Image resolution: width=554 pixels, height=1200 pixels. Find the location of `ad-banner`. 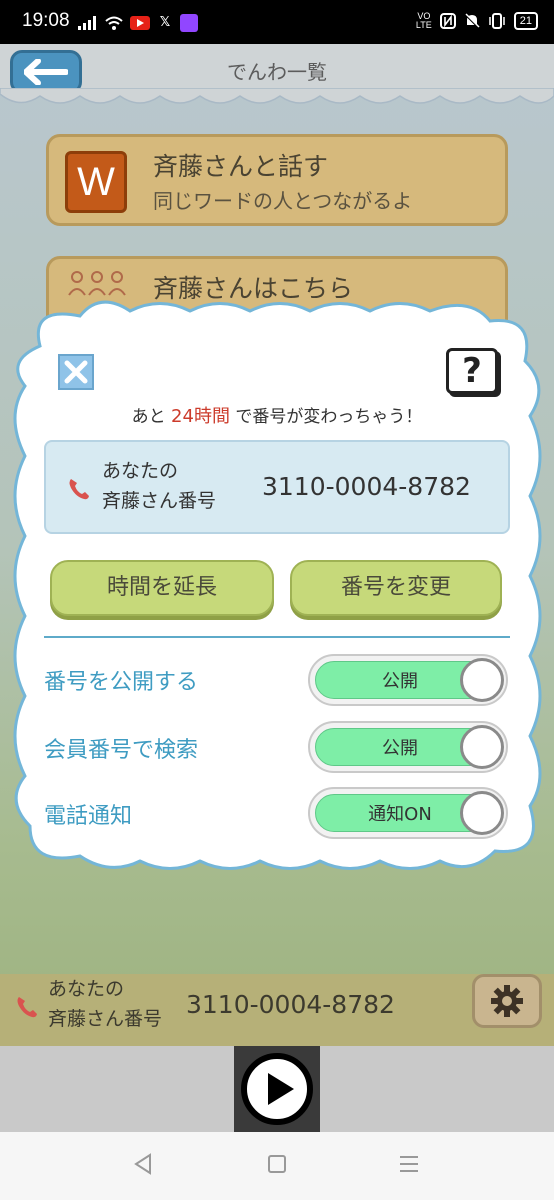

ad-banner is located at coordinates (277, 1089).